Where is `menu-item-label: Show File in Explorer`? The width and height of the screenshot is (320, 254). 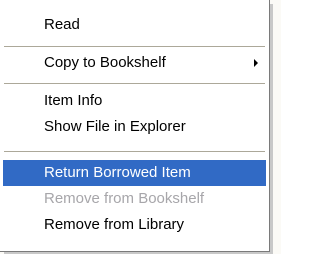 menu-item-label: Show File in Explorer is located at coordinates (115, 126).